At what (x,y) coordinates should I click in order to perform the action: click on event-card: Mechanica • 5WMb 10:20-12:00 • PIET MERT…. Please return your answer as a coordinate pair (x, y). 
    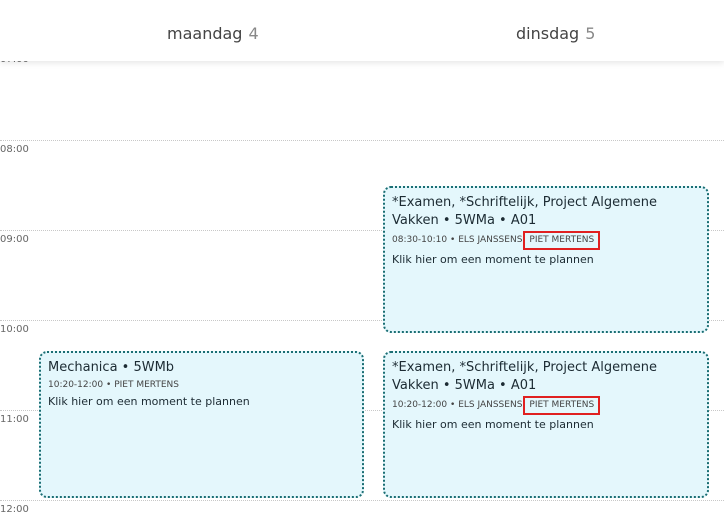
    Looking at the image, I should click on (201, 424).